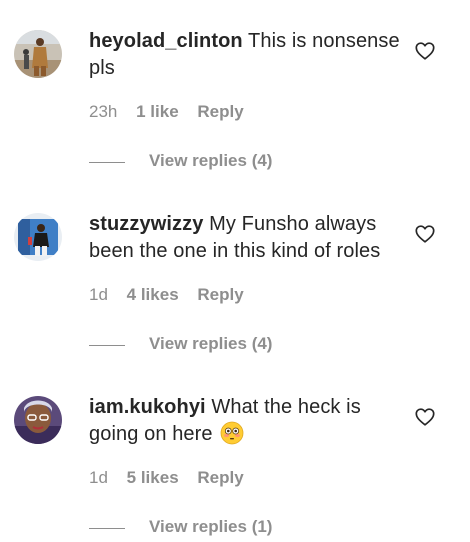 The height and width of the screenshot is (542, 470). I want to click on comment-meta: 1d 4 likes Reply, so click(166, 295).